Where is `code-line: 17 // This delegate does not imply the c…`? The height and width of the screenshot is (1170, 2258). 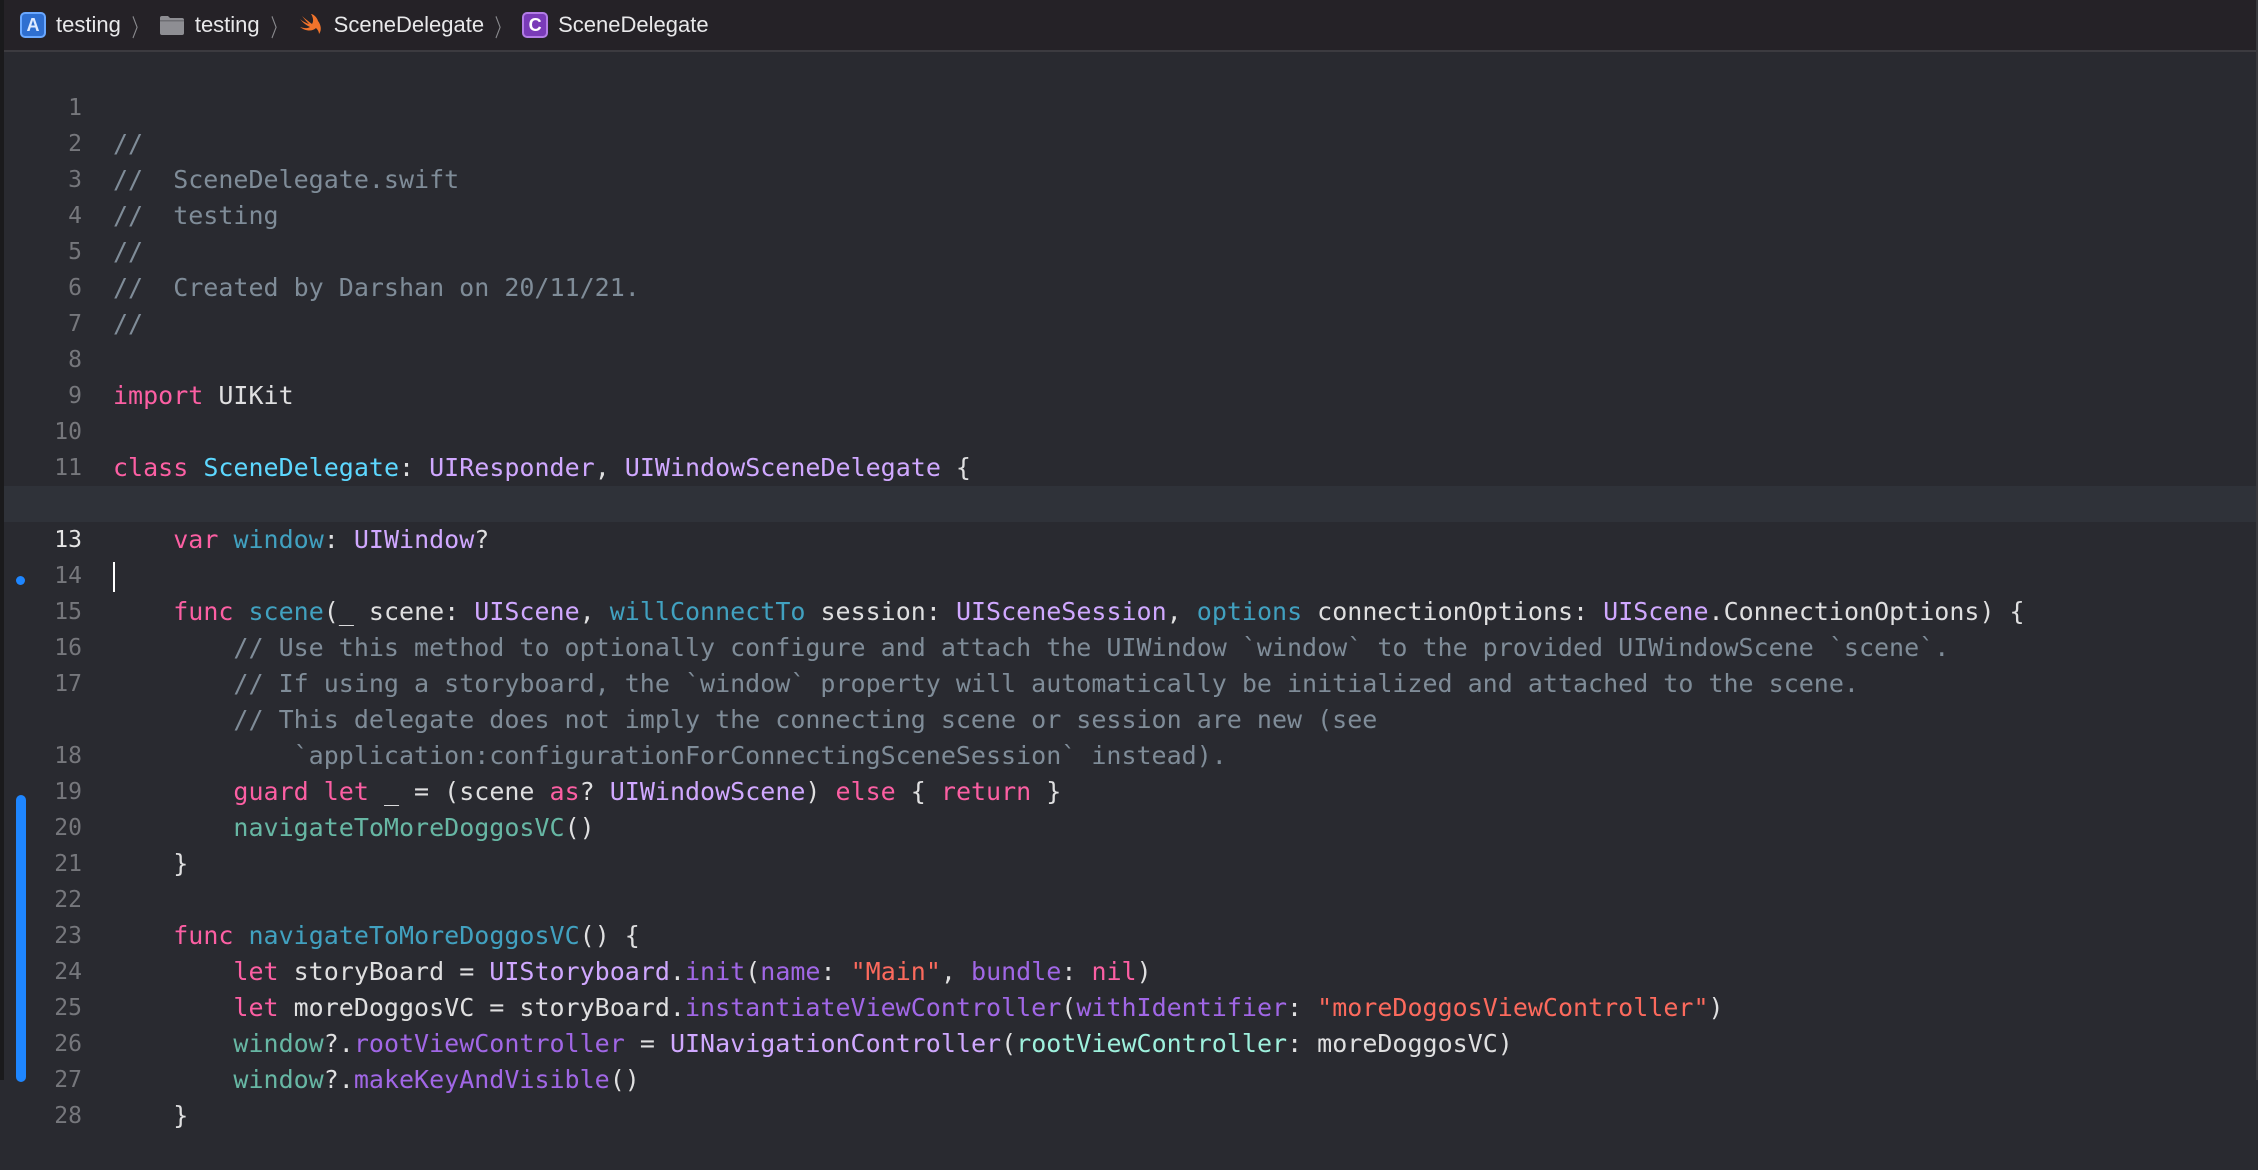 code-line: 17 // This delegate does not imply the c… is located at coordinates (1130, 682).